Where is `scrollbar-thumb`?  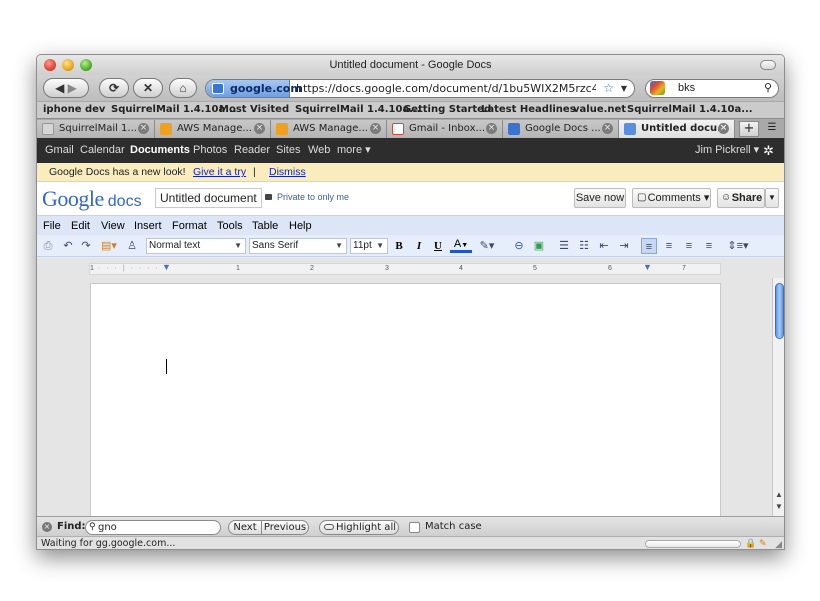 scrollbar-thumb is located at coordinates (779, 311).